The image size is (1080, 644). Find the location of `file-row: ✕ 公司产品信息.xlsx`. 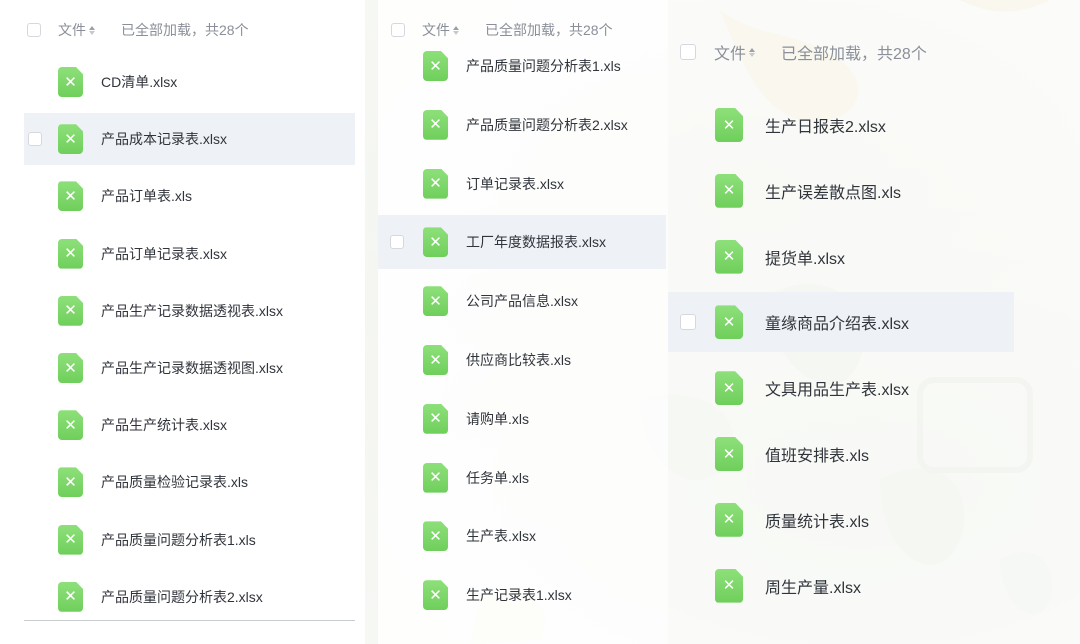

file-row: ✕ 公司产品信息.xlsx is located at coordinates (522, 301).